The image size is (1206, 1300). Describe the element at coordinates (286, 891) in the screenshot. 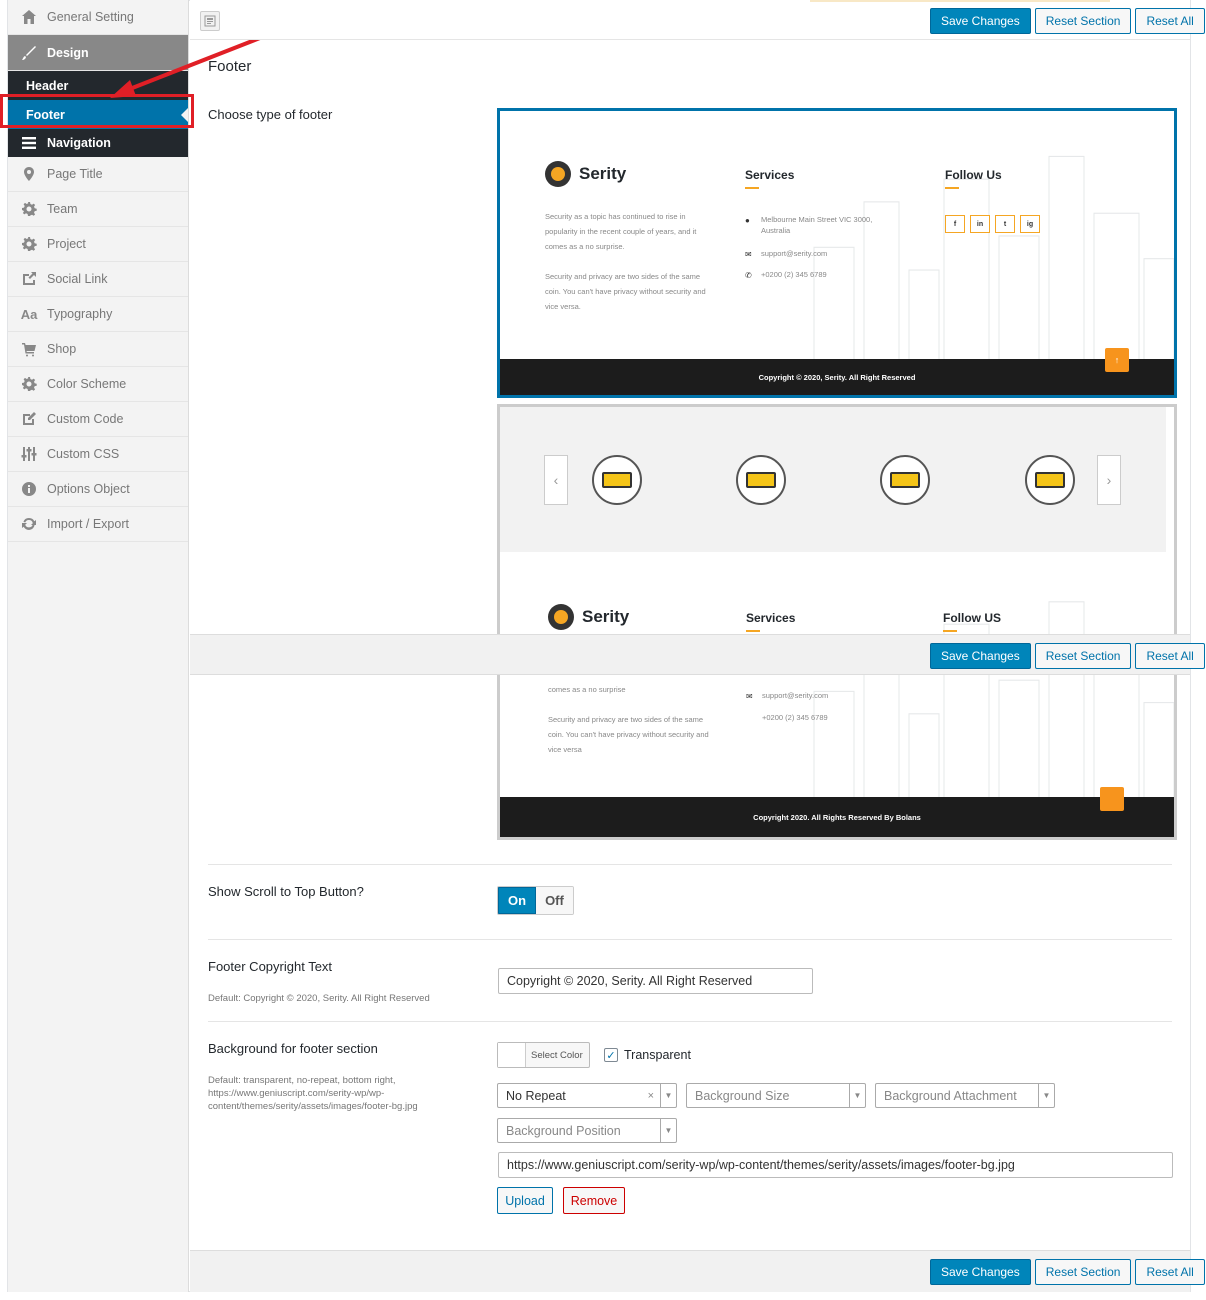

I see `scroll-top-label: Show Scroll to Top Button?` at that location.